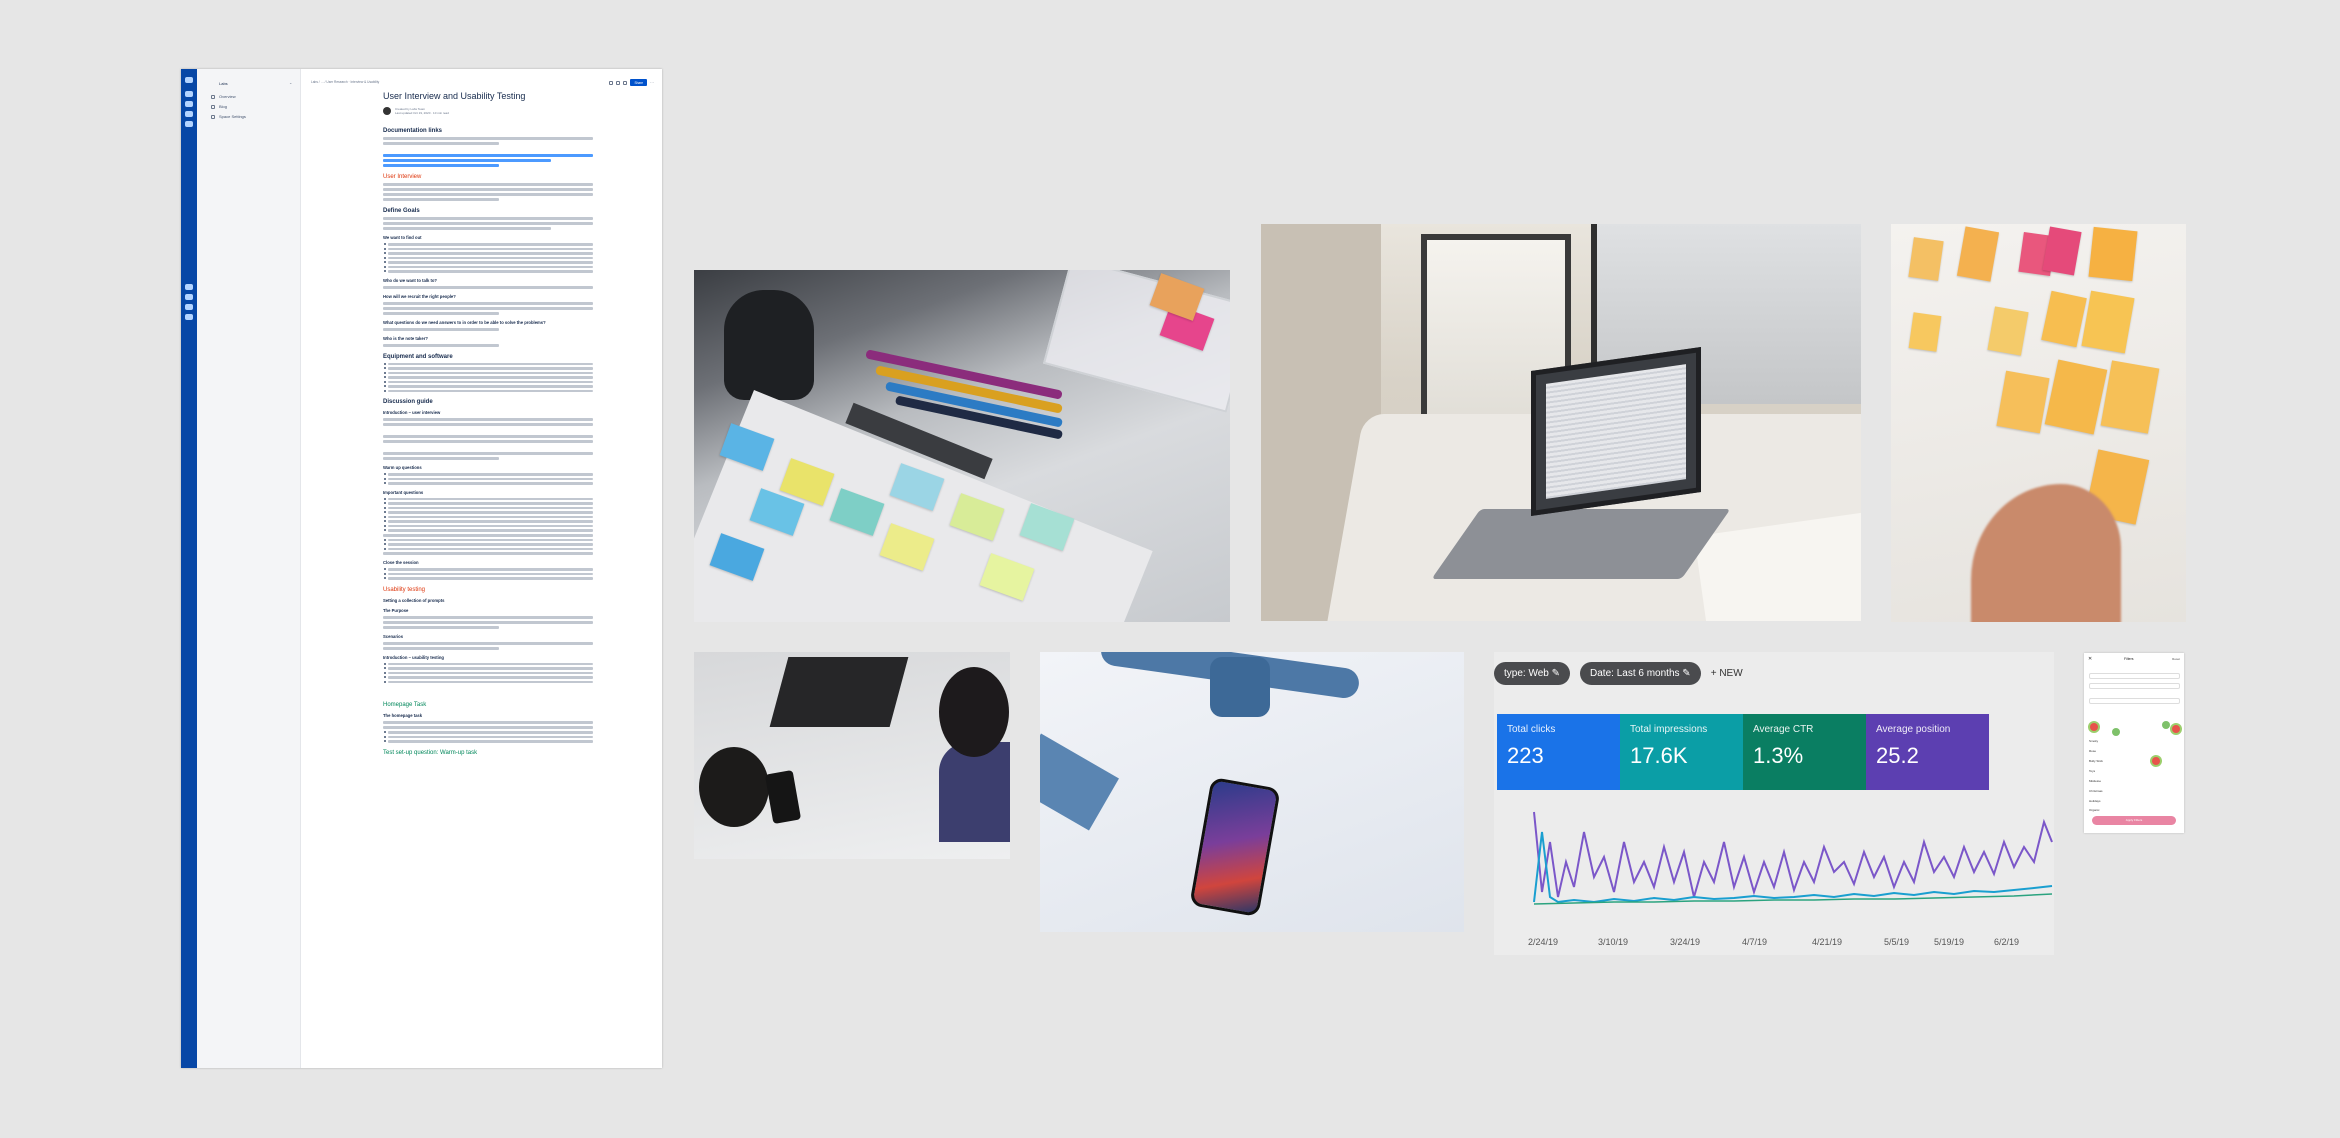  Describe the element at coordinates (1613, 942) in the screenshot. I see `date-tick: 3/10/19` at that location.